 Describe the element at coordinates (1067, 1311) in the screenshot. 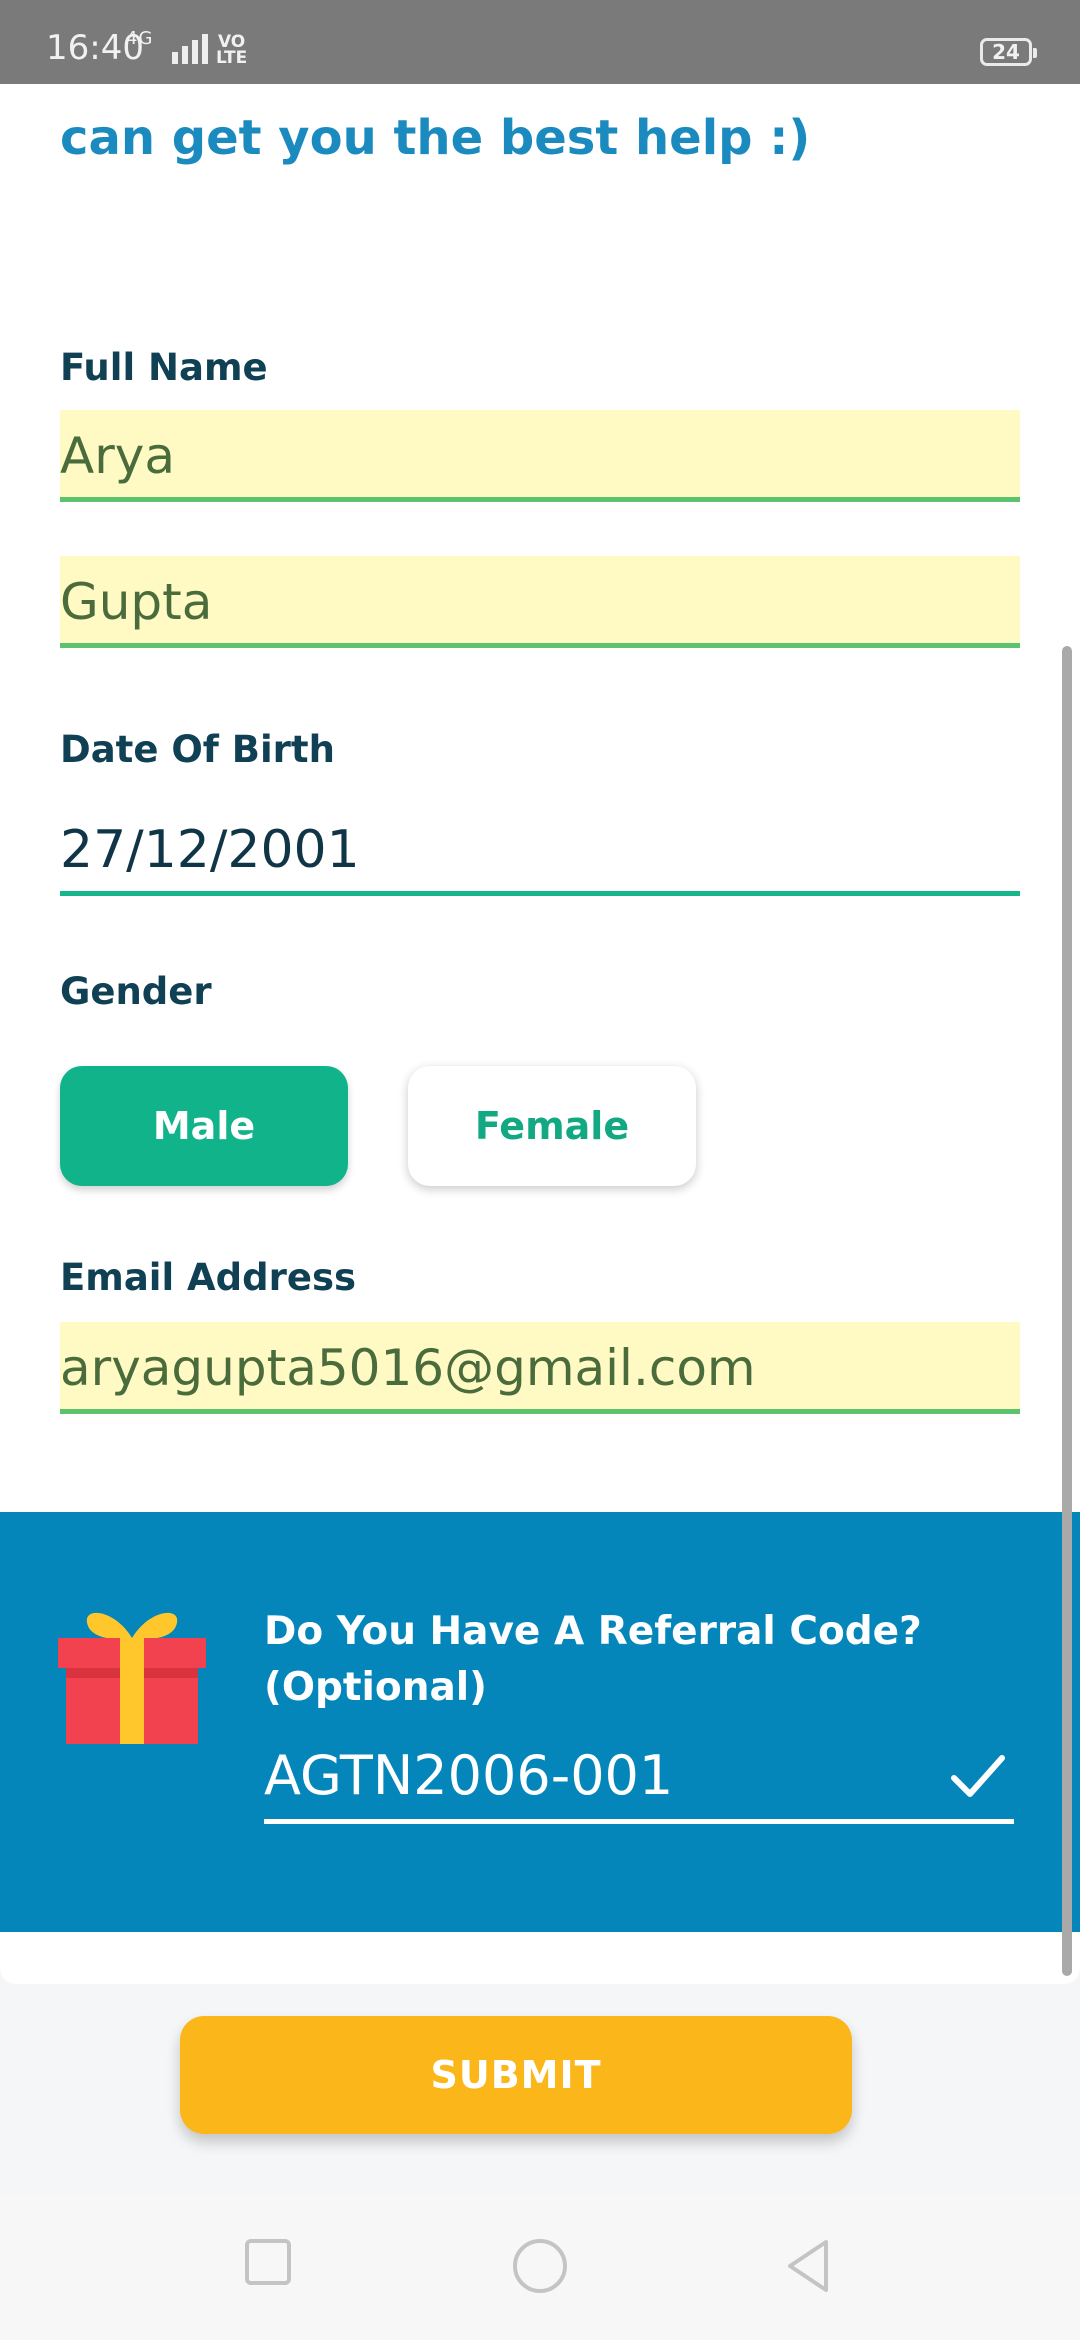

I see `scrollbar` at that location.